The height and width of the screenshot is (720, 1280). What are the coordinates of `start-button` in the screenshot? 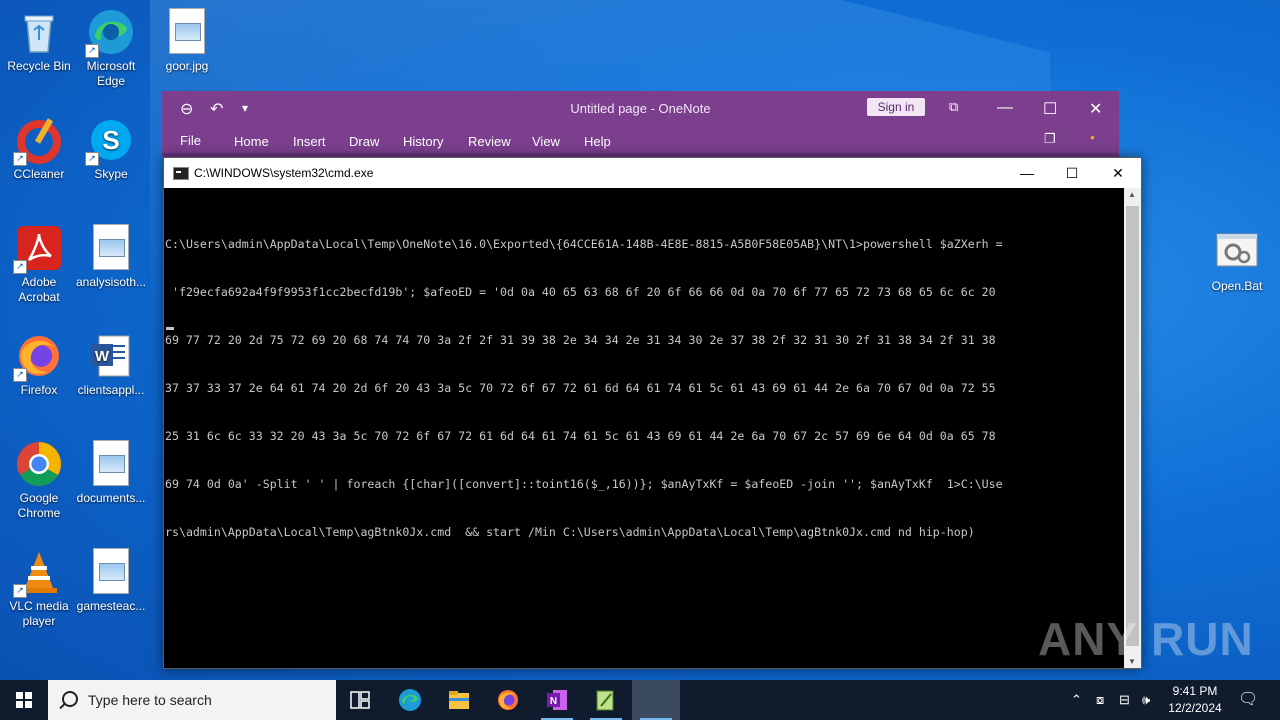 It's located at (24, 700).